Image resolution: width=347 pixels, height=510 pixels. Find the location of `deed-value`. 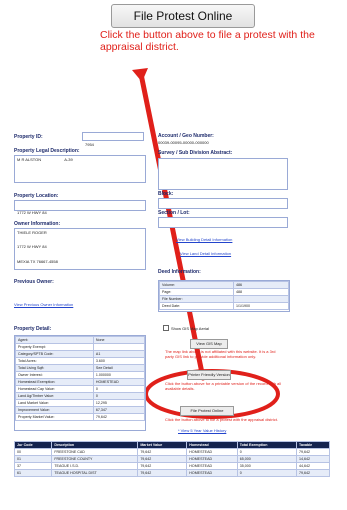

deed-value is located at coordinates (261, 299).